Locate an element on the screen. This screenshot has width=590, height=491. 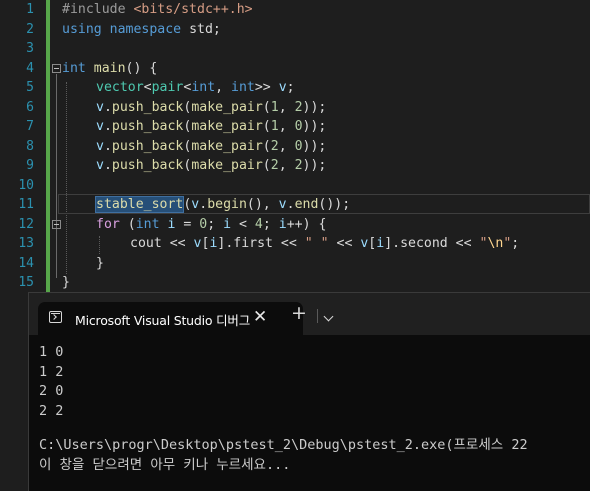
code-line-4: int main() { is located at coordinates (109, 69).